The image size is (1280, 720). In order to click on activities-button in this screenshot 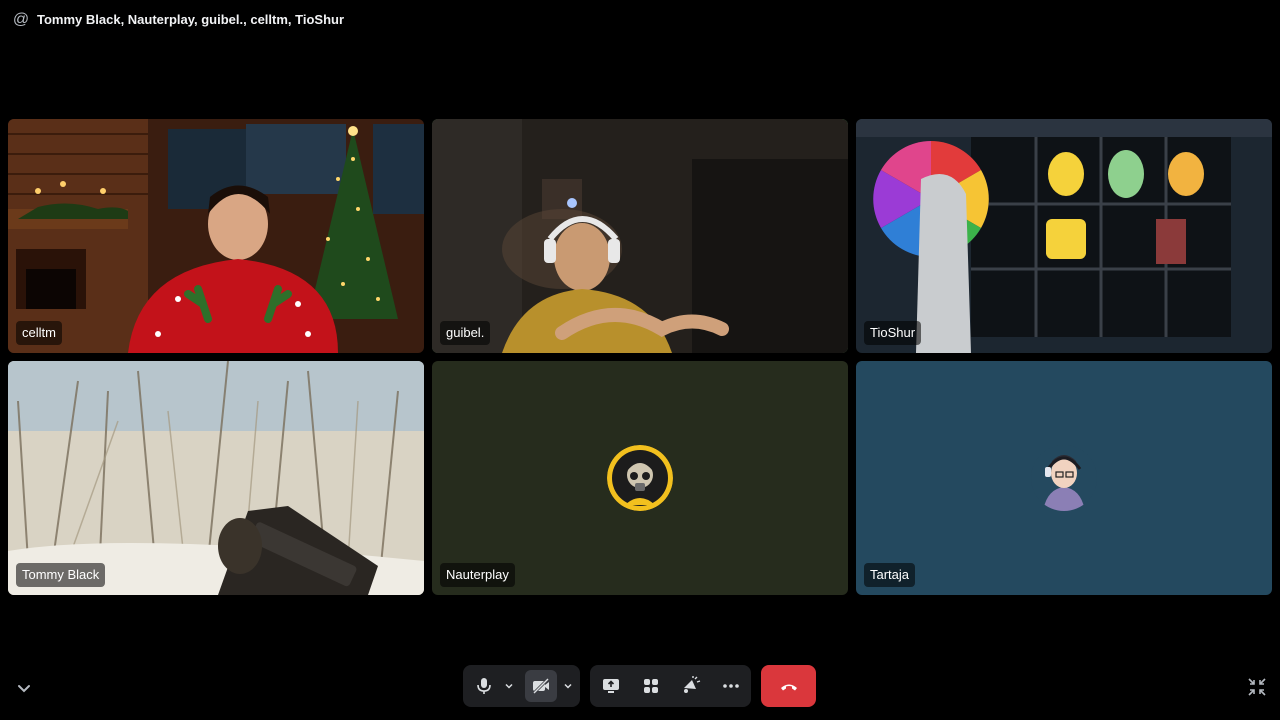, I will do `click(651, 686)`.